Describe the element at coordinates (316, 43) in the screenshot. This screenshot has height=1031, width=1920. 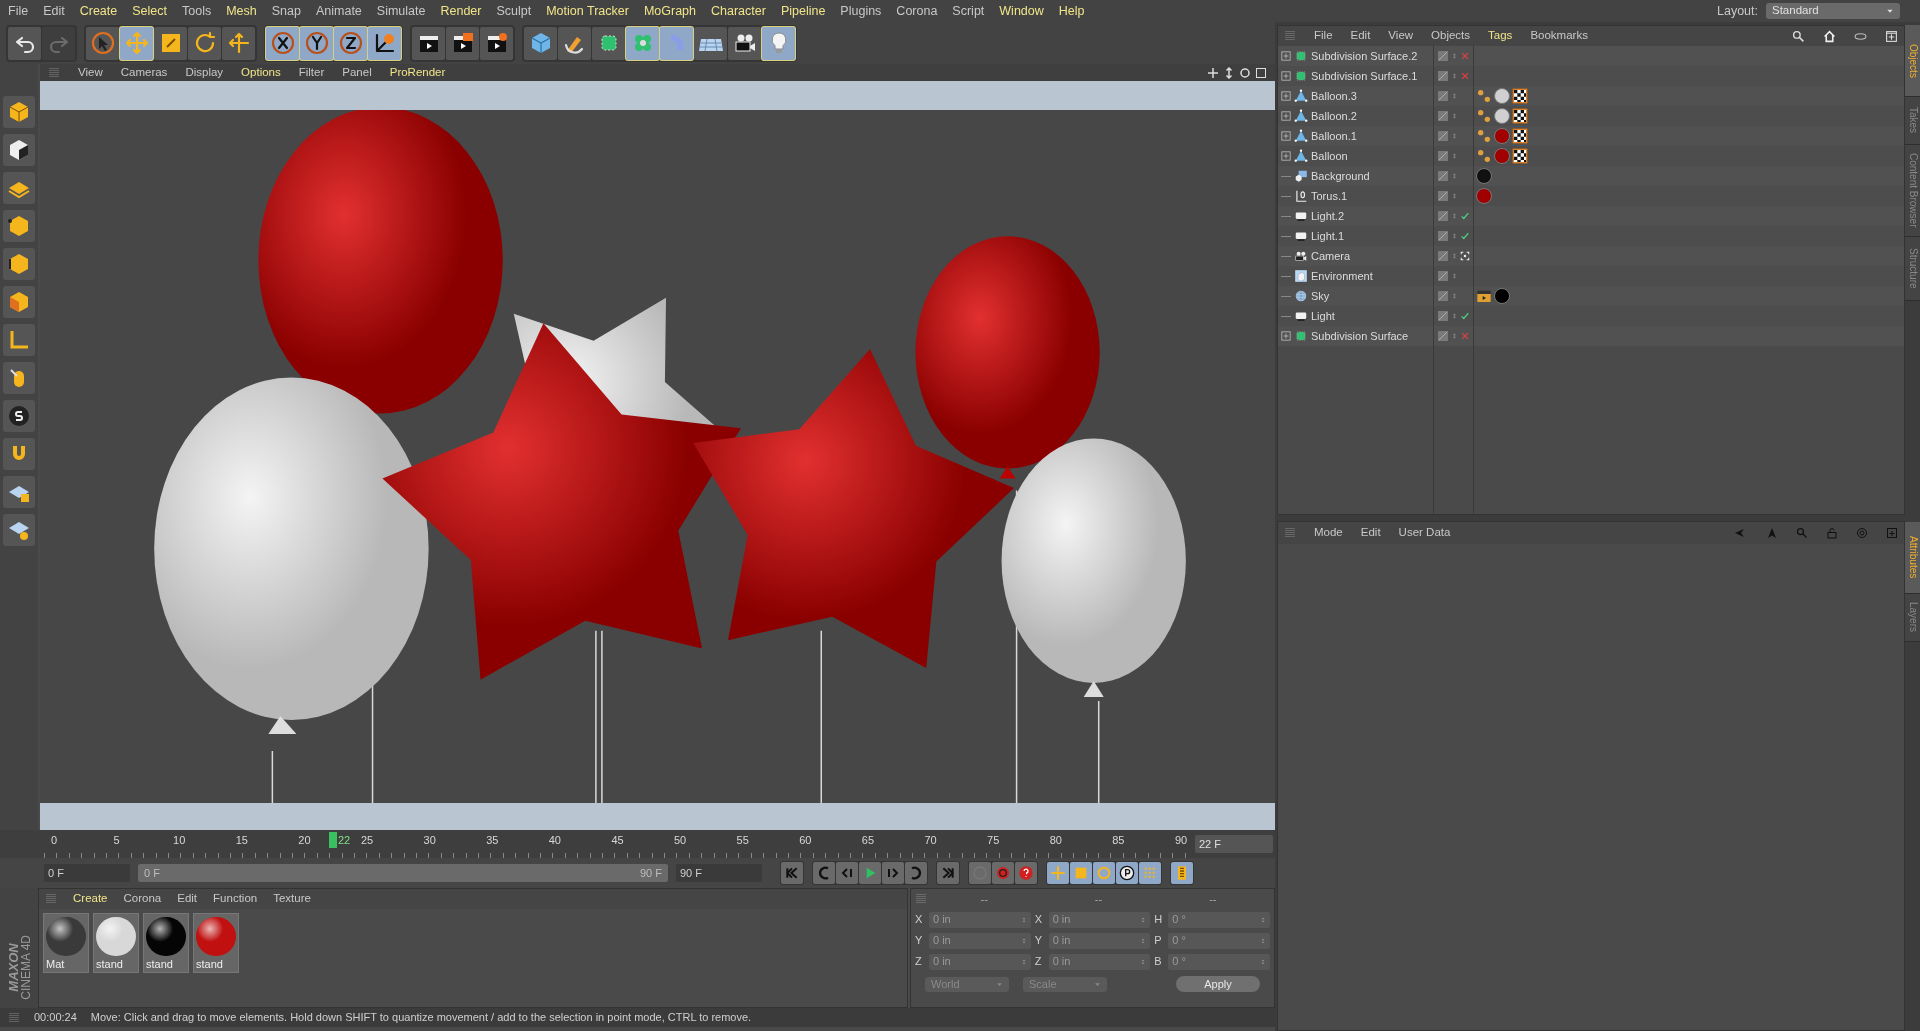
I see `y-axis-tool-button` at that location.